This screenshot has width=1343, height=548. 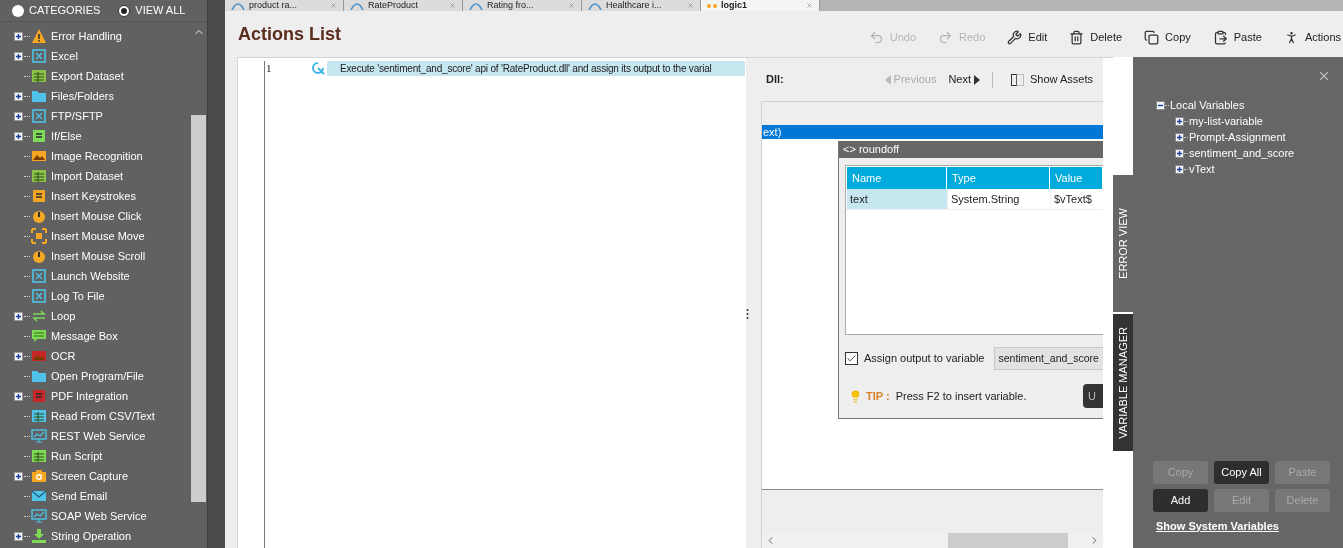 What do you see at coordinates (39, 176) in the screenshot?
I see `table-icon` at bounding box center [39, 176].